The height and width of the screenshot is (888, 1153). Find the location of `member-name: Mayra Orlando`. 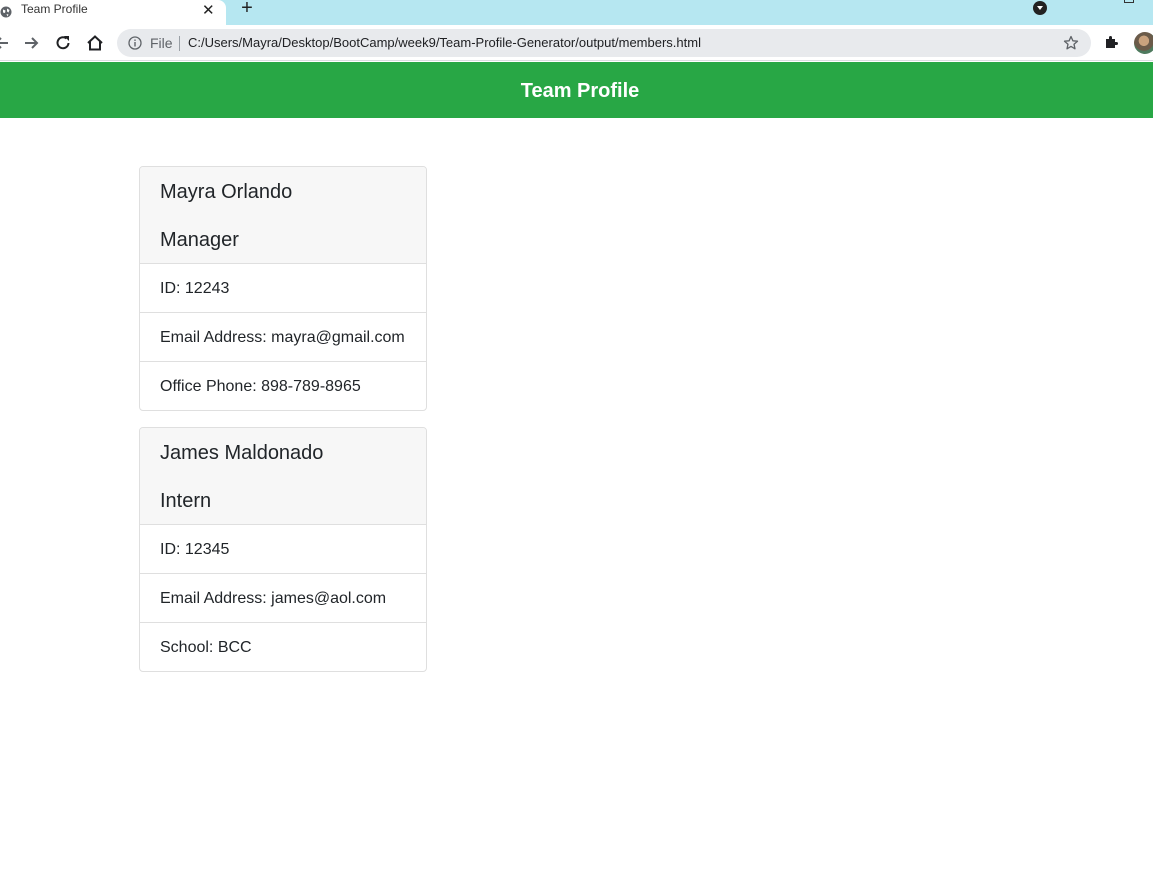

member-name: Mayra Orlando is located at coordinates (226, 192).